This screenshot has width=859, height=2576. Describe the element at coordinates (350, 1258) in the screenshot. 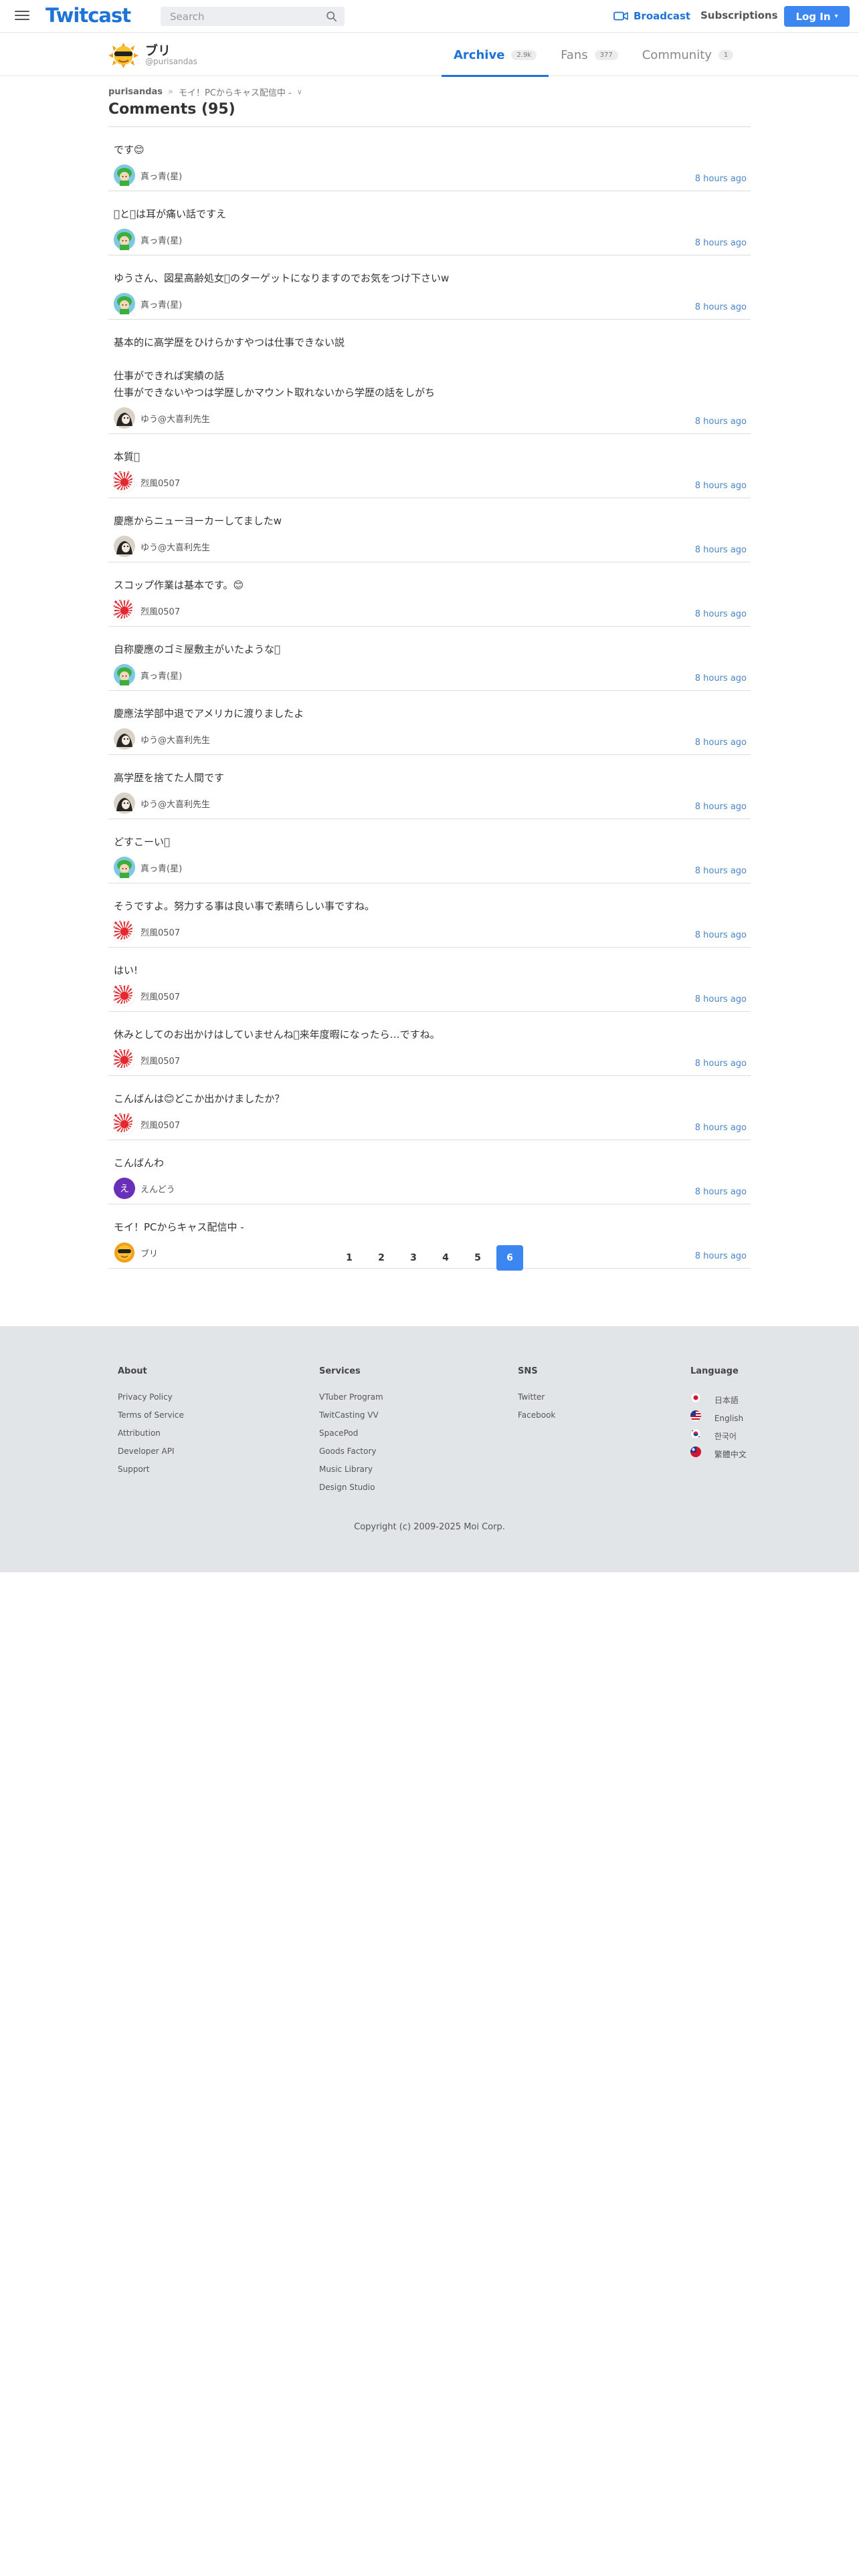

I see `page-button-1: 1` at that location.